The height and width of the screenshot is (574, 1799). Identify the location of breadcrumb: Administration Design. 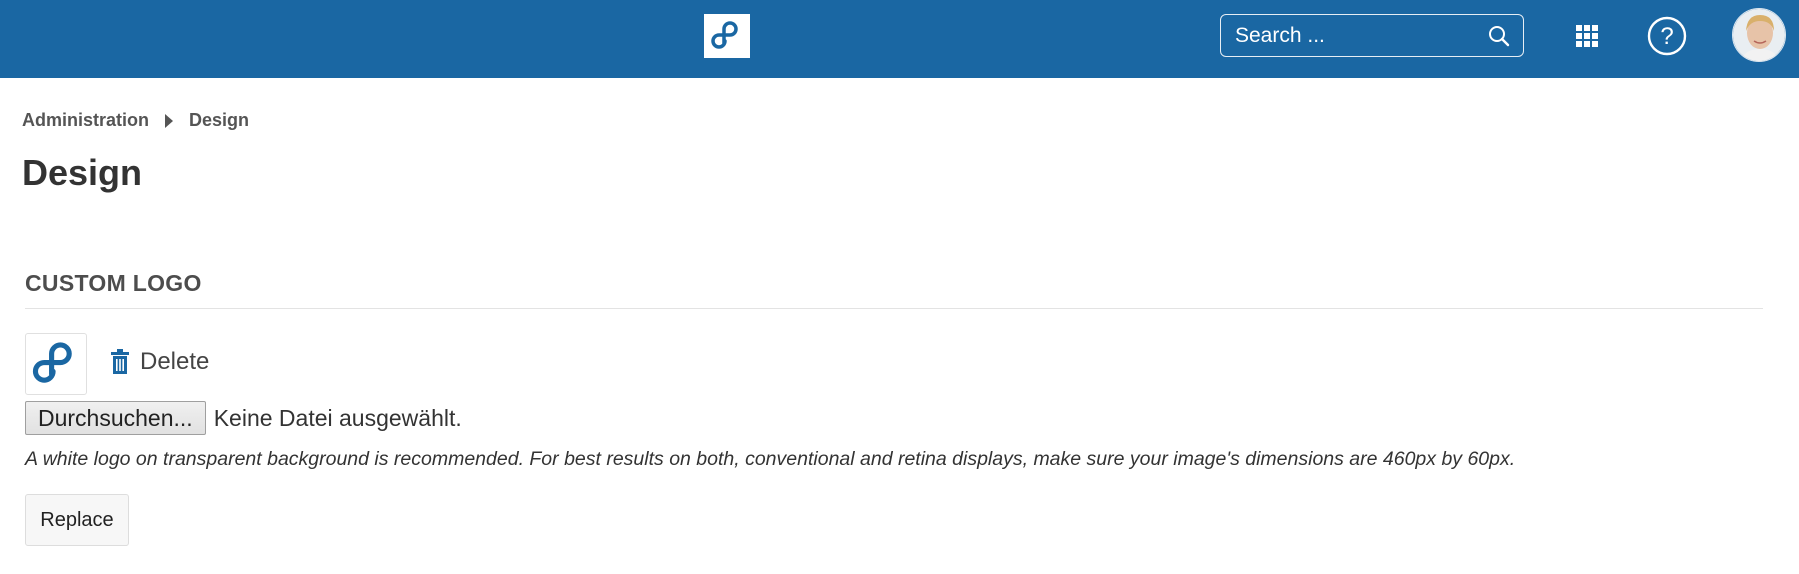
(135, 120).